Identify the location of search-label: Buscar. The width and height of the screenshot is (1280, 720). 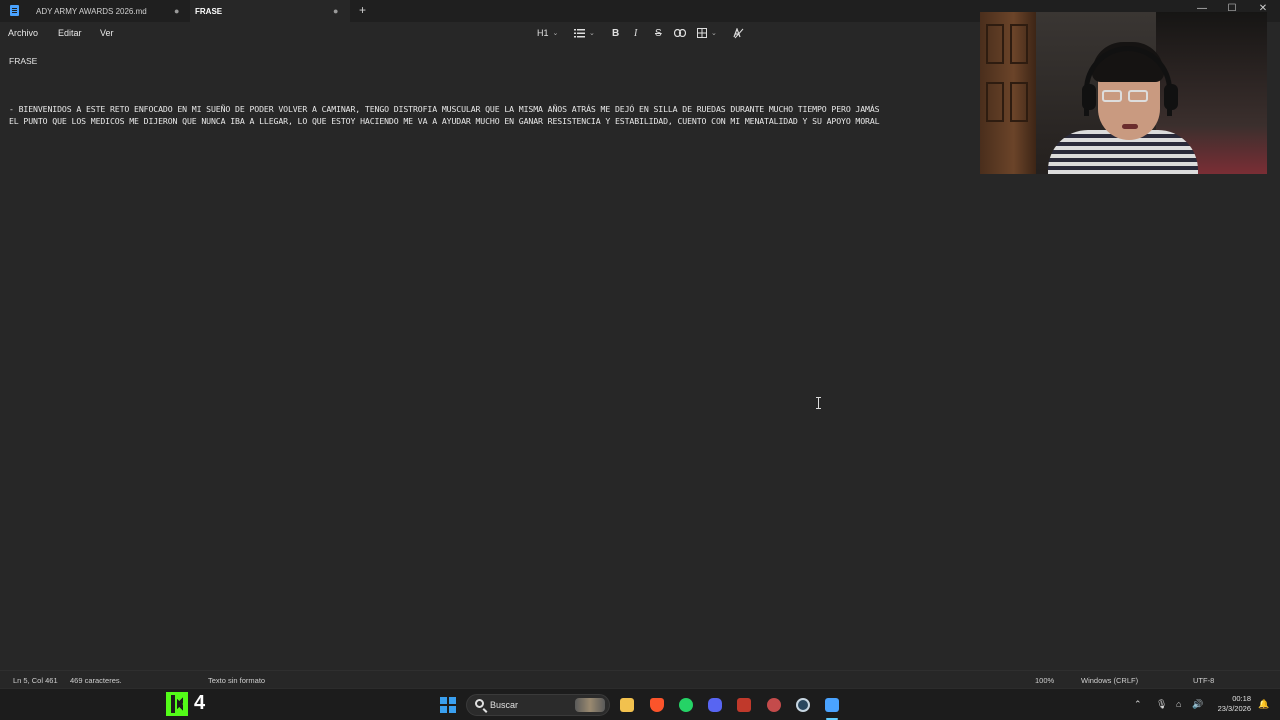
(504, 705).